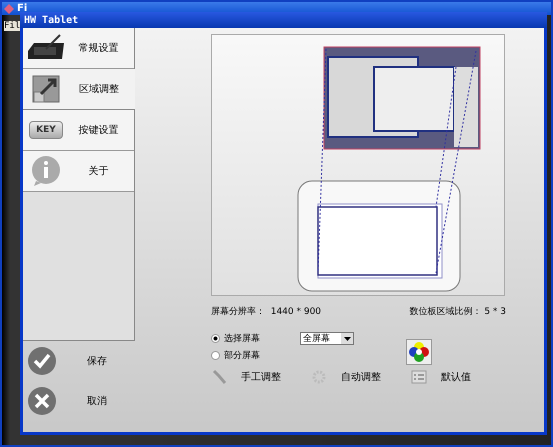 The image size is (553, 447). I want to click on background-window-title: Fi, so click(22, 8).